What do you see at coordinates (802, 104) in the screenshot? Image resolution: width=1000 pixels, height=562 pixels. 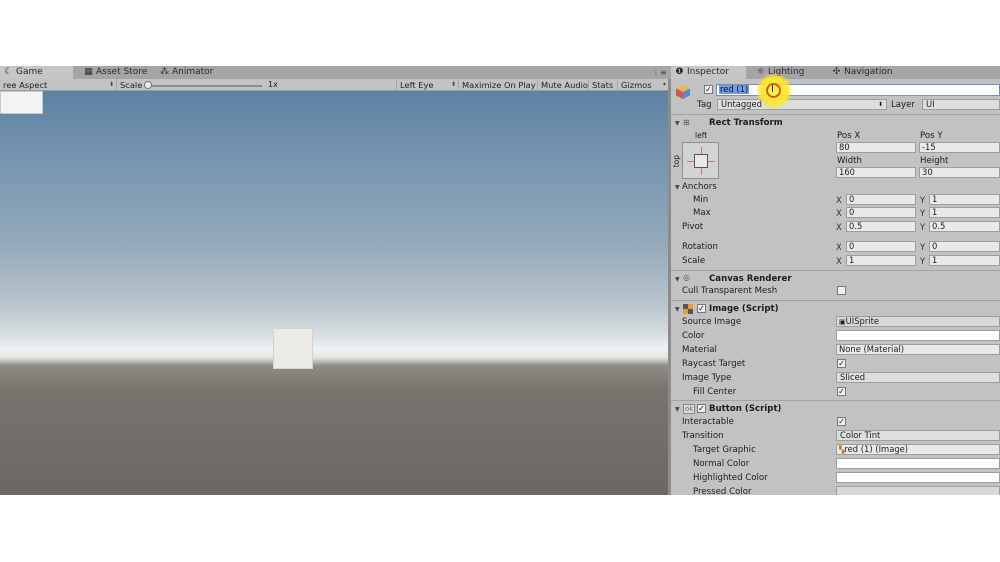 I see `tag-dropdown: Untagged ⬍` at bounding box center [802, 104].